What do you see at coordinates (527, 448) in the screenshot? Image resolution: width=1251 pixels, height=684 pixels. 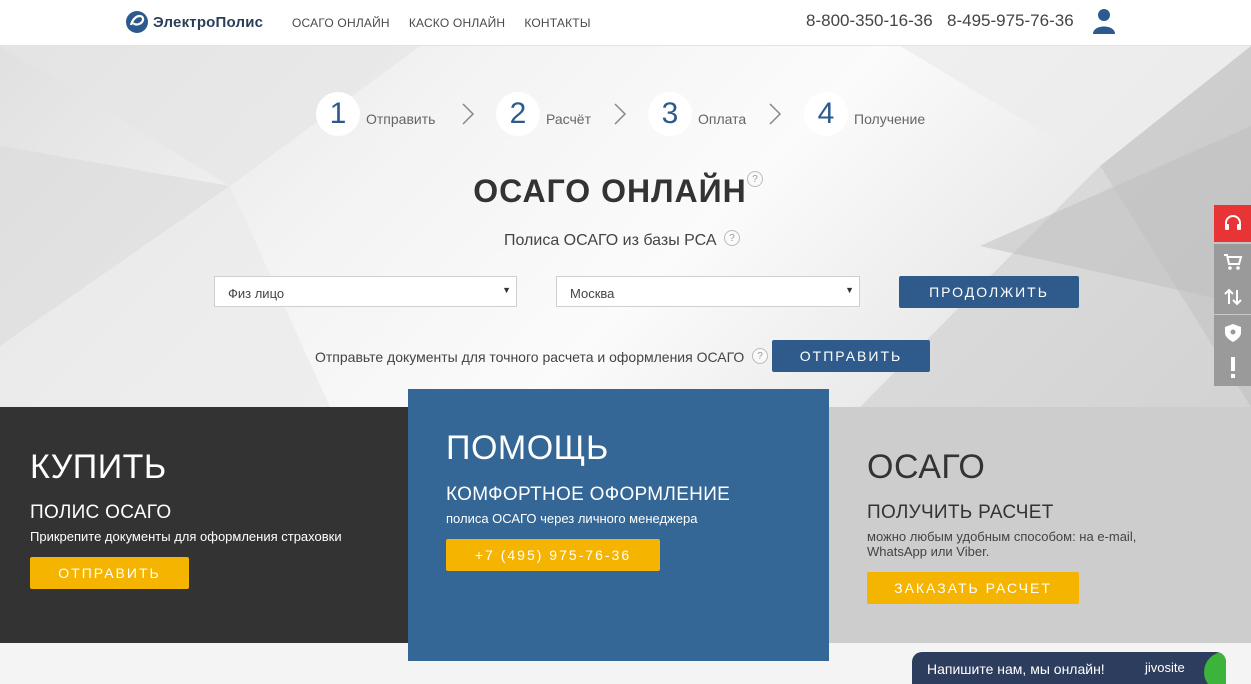 I see `help-title: ПОМОЩЬ` at bounding box center [527, 448].